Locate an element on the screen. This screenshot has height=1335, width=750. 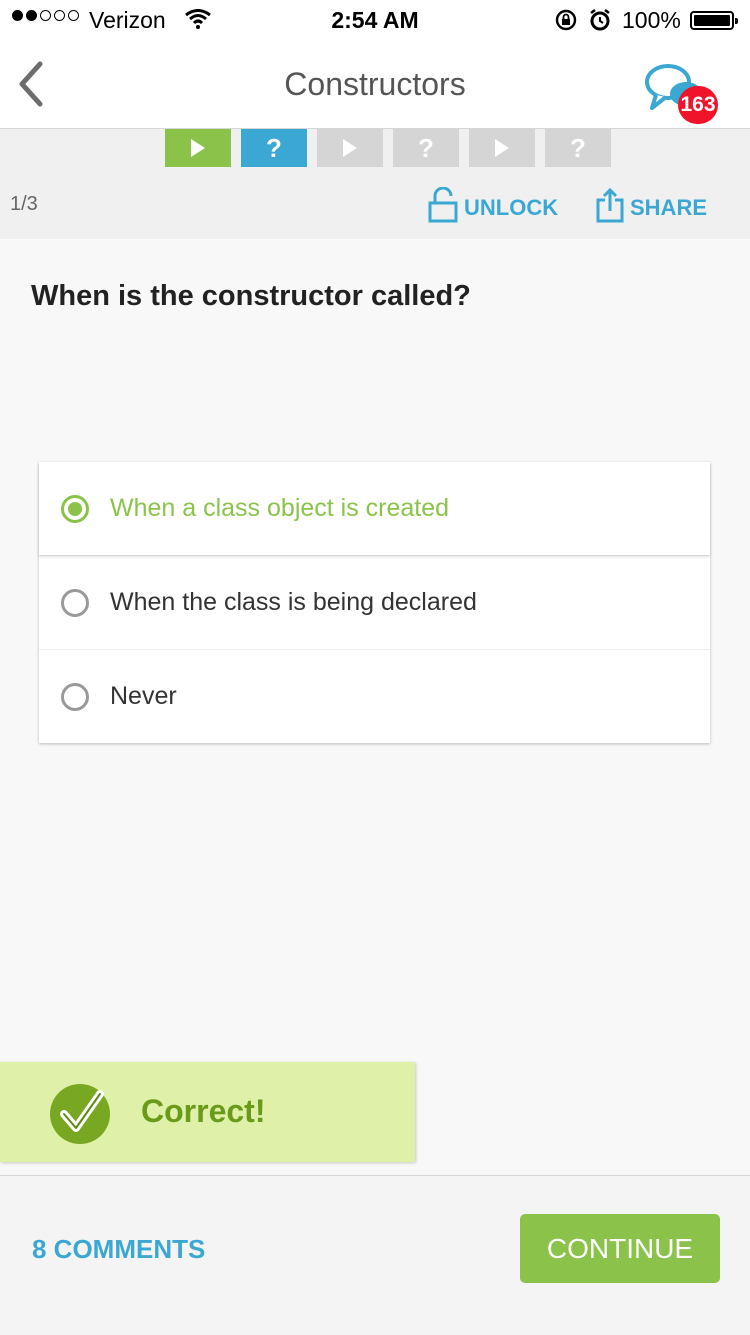
rotation-lock-icon is located at coordinates (566, 22).